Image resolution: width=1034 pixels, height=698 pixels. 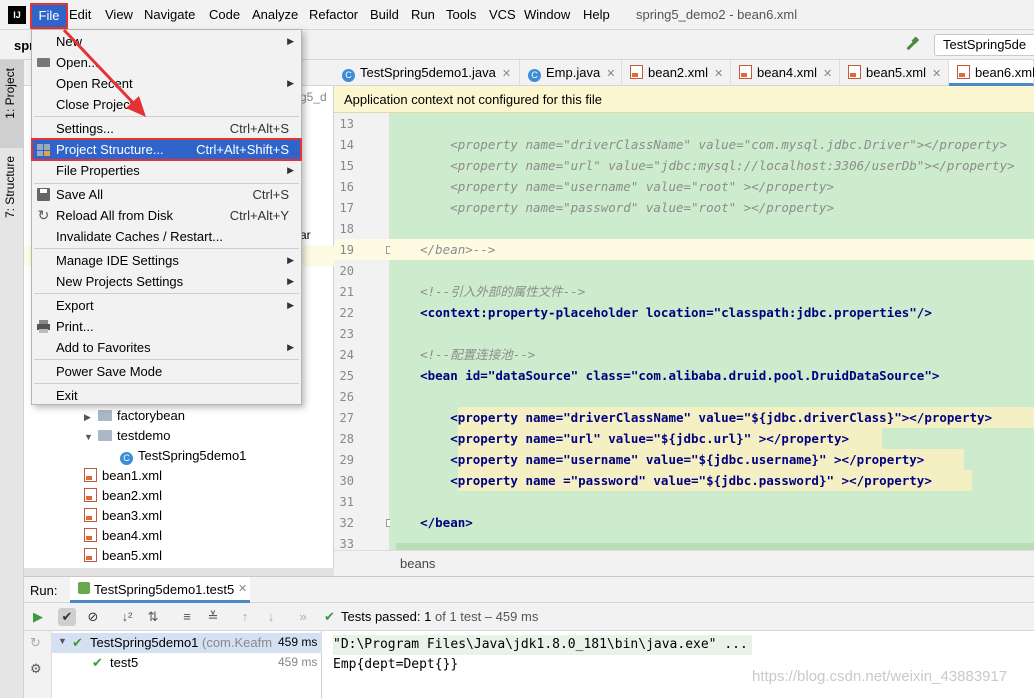 What do you see at coordinates (346, 544) in the screenshot?
I see `line-number: 33` at bounding box center [346, 544].